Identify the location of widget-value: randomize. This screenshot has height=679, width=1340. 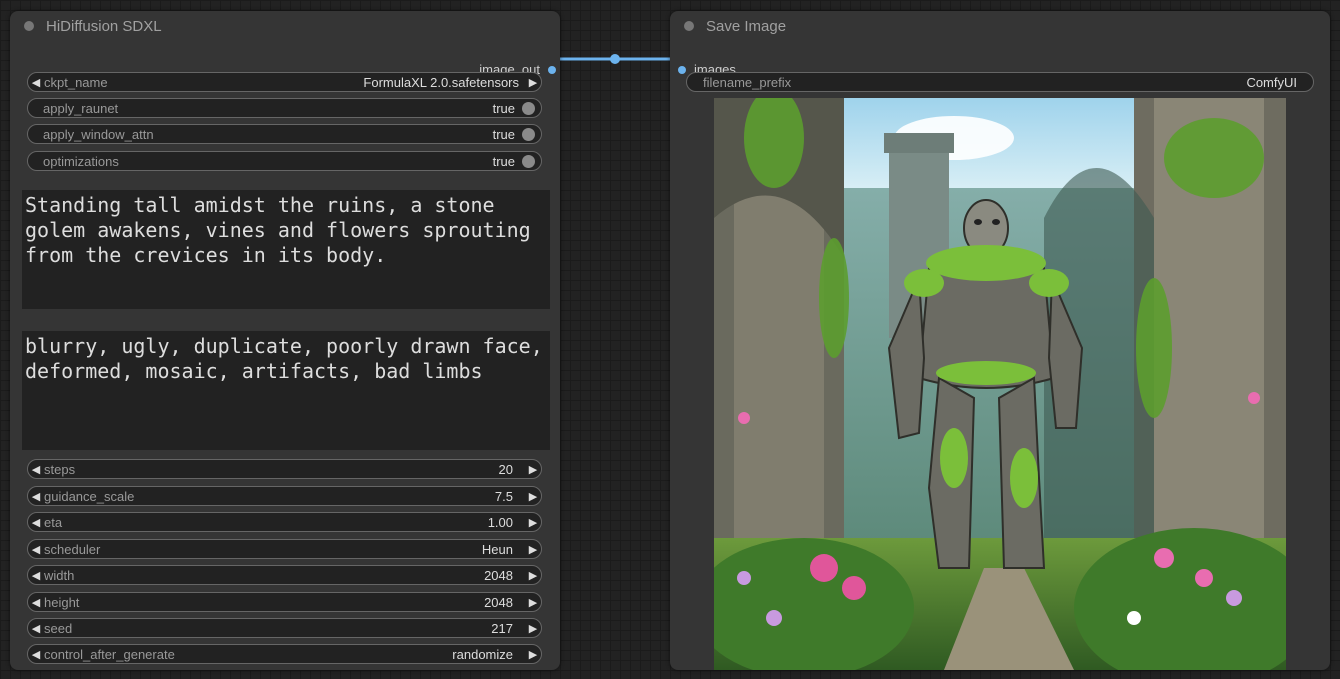
(482, 654).